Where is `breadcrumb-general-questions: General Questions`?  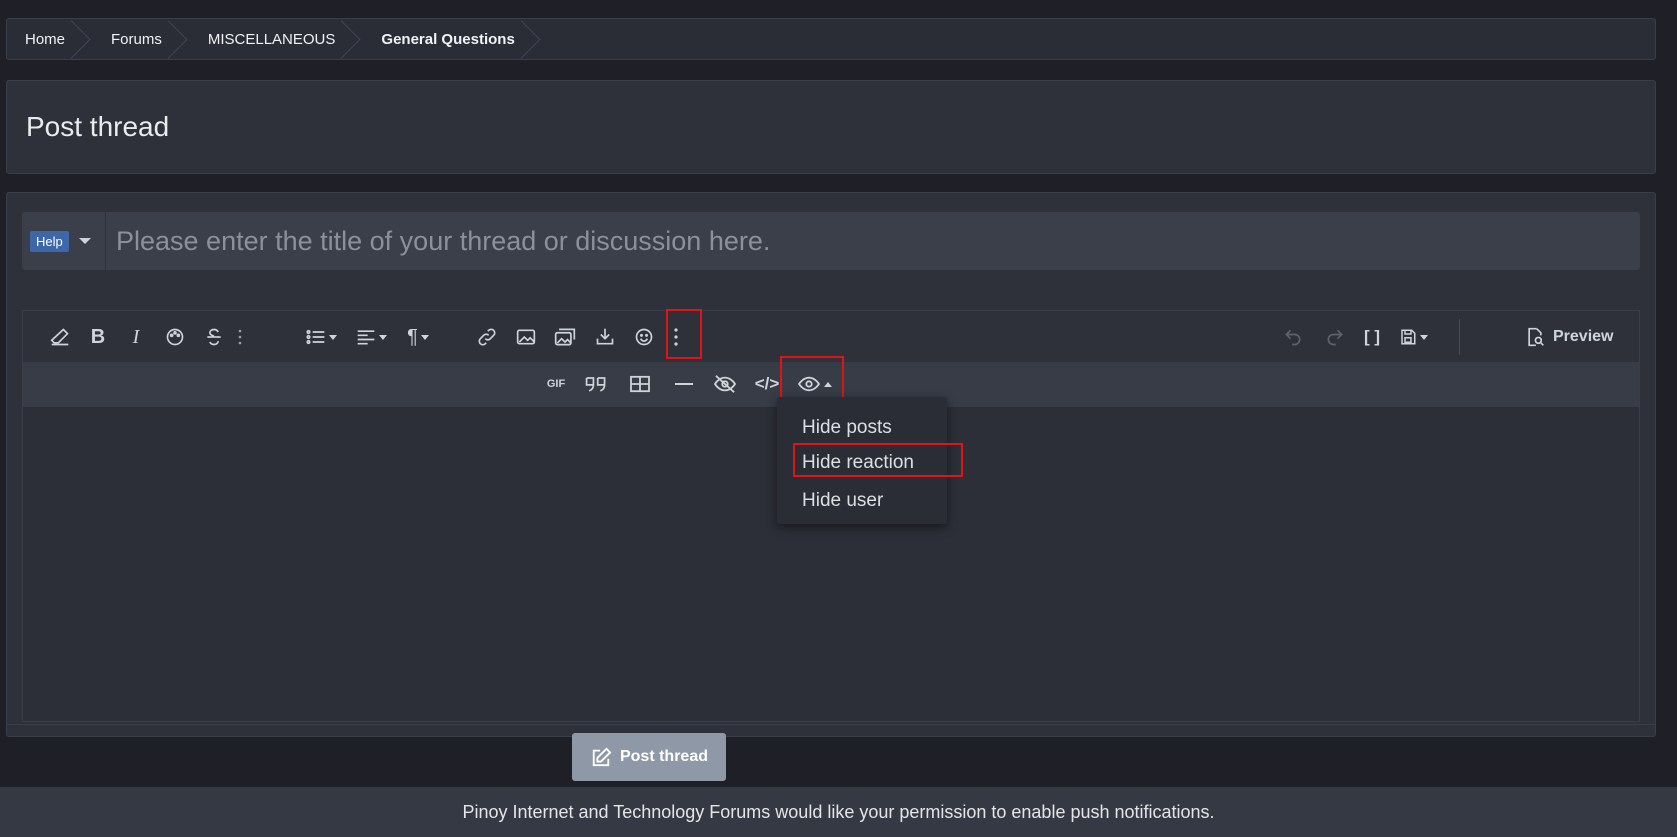
breadcrumb-general-questions: General Questions is located at coordinates (442, 39).